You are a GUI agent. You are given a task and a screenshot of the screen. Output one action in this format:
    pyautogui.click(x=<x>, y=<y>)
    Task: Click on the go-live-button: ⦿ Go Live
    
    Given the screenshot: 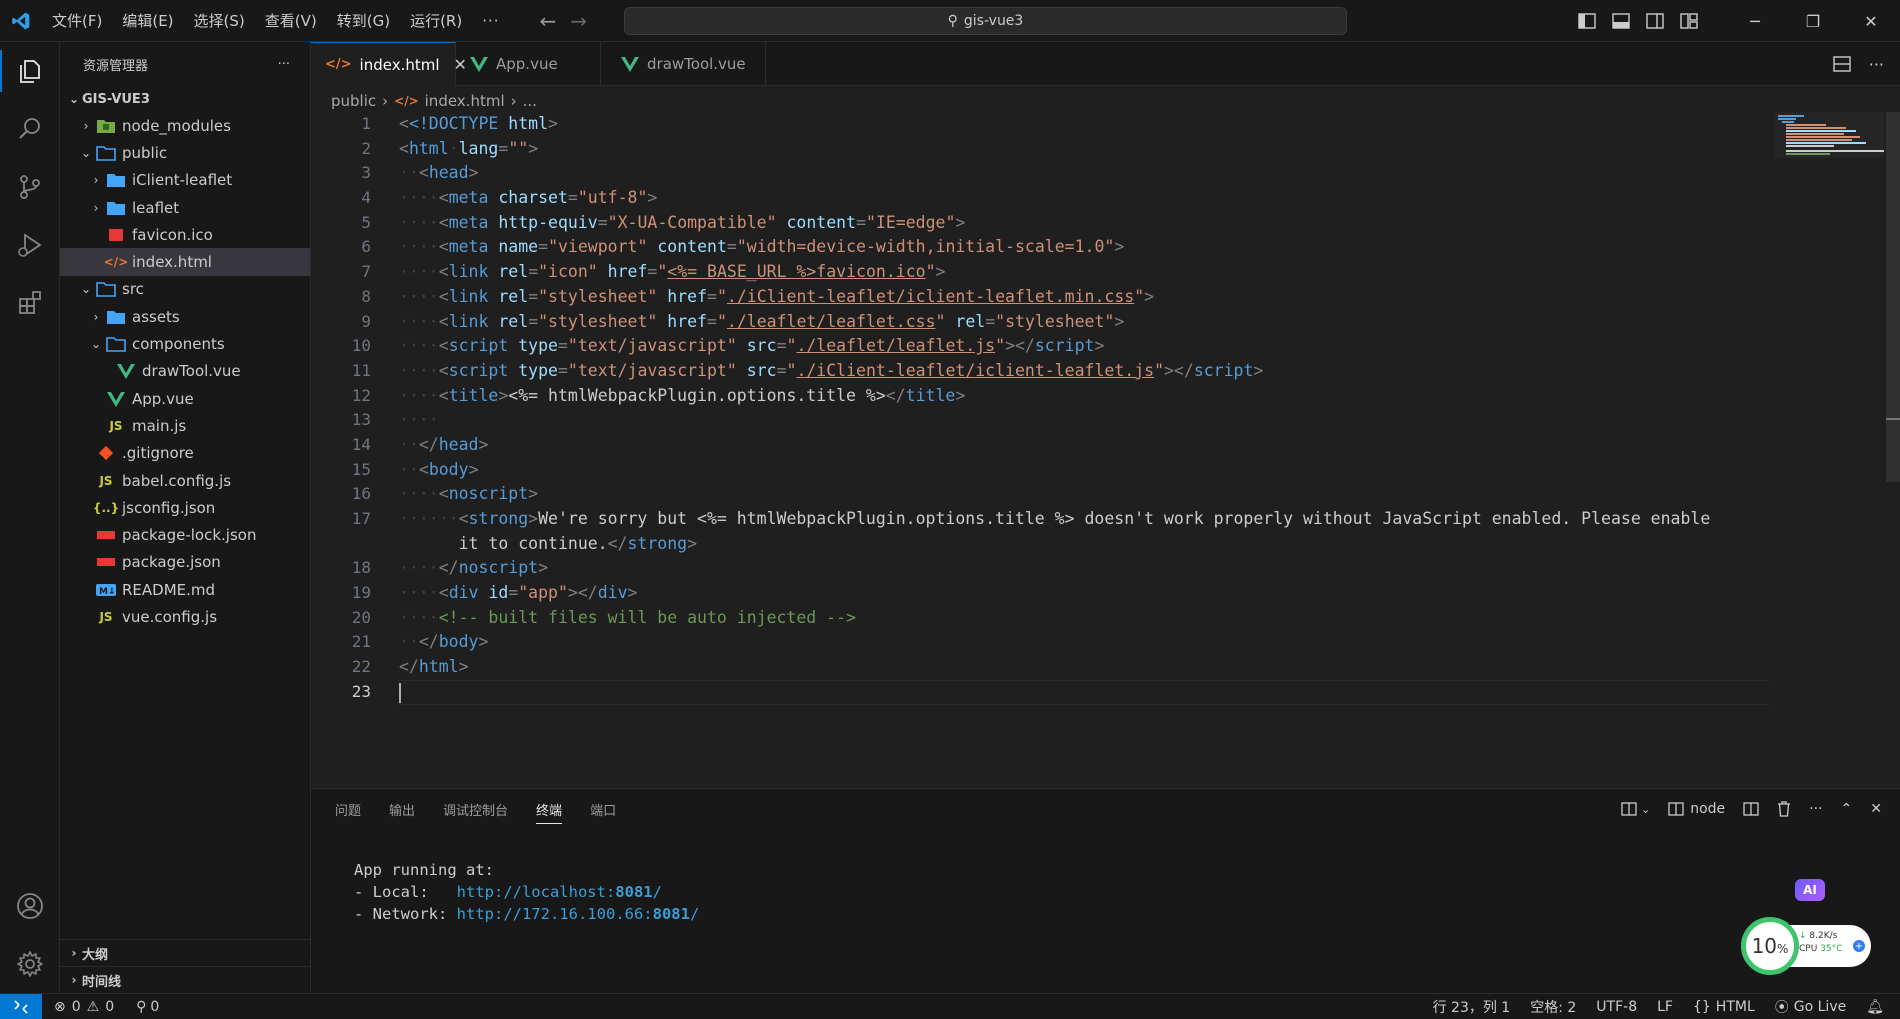 What is the action you would take?
    pyautogui.click(x=1810, y=1007)
    